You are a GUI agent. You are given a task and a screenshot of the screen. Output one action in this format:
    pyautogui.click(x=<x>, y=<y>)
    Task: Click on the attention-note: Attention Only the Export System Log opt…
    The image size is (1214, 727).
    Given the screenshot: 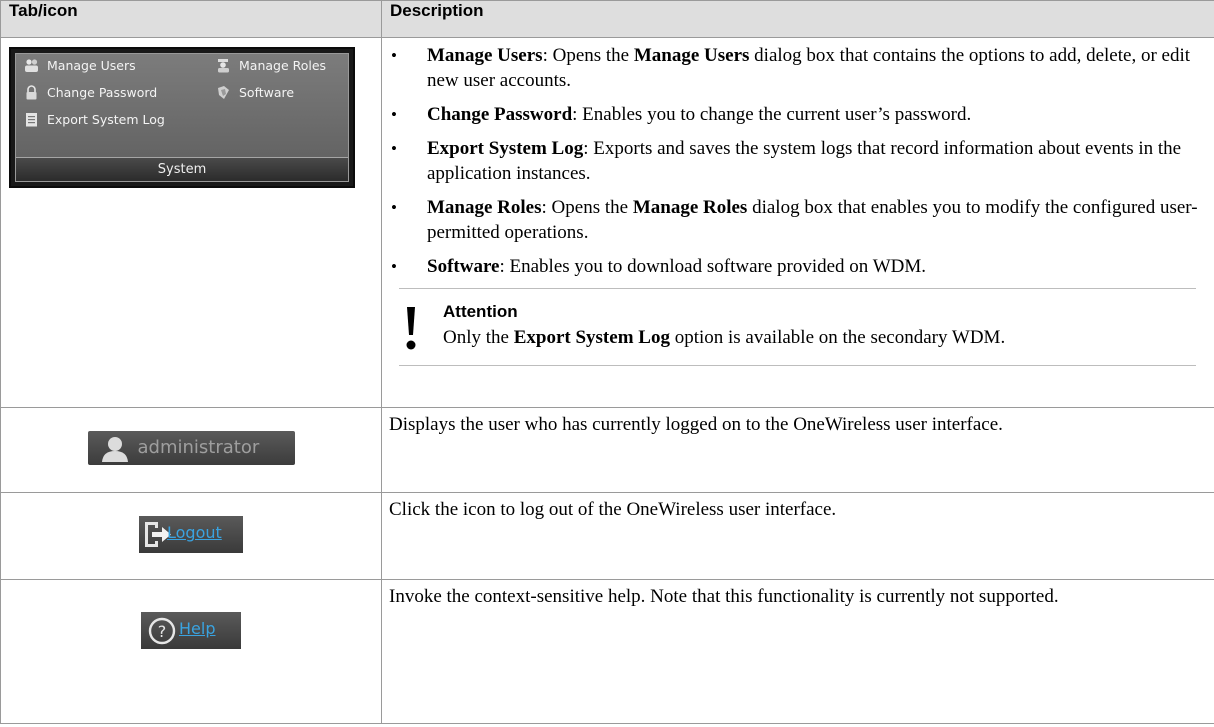 What is the action you would take?
    pyautogui.click(x=797, y=327)
    